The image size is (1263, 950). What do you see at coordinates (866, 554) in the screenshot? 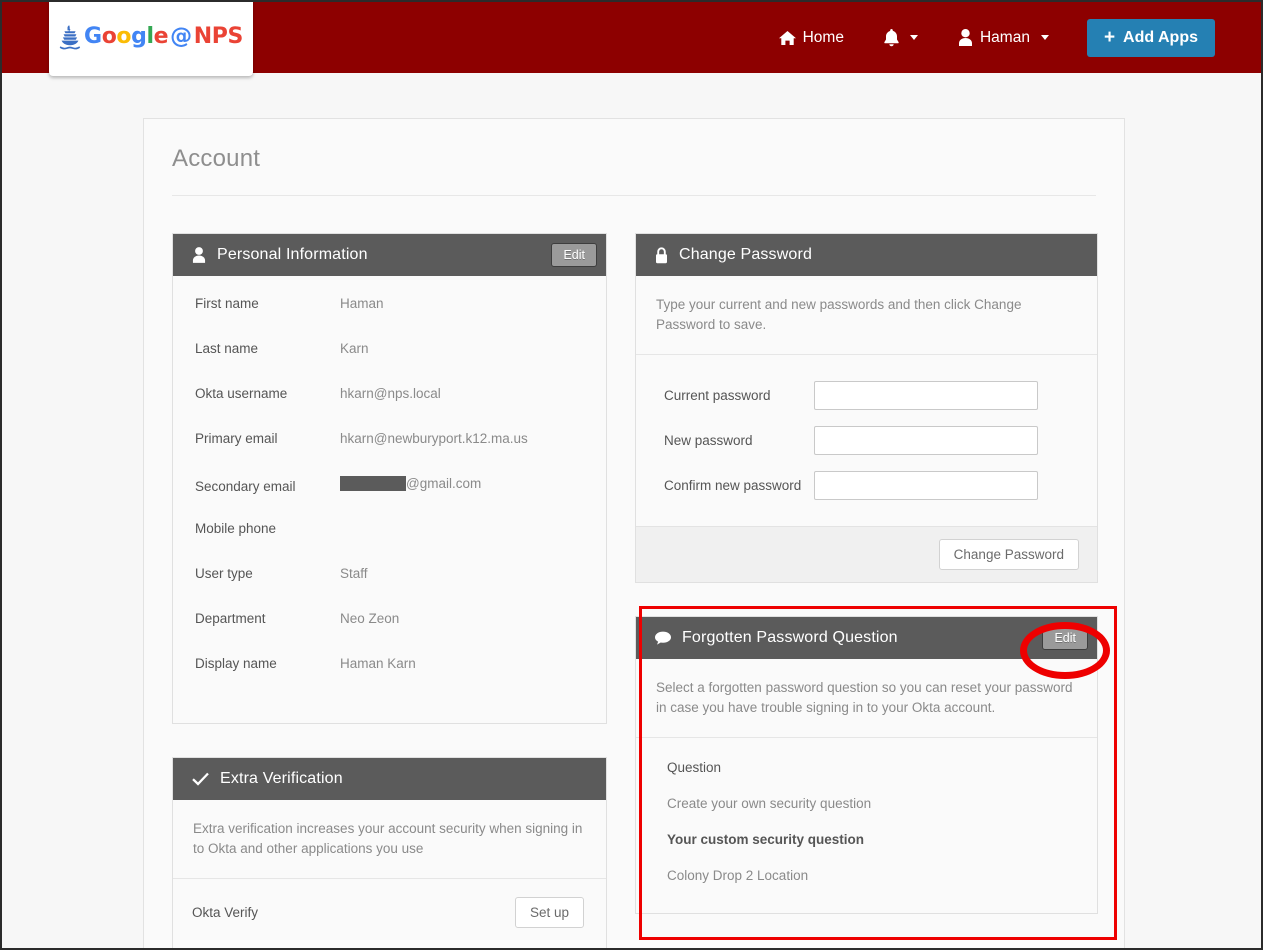
I see `change-password-footer: Change Password` at bounding box center [866, 554].